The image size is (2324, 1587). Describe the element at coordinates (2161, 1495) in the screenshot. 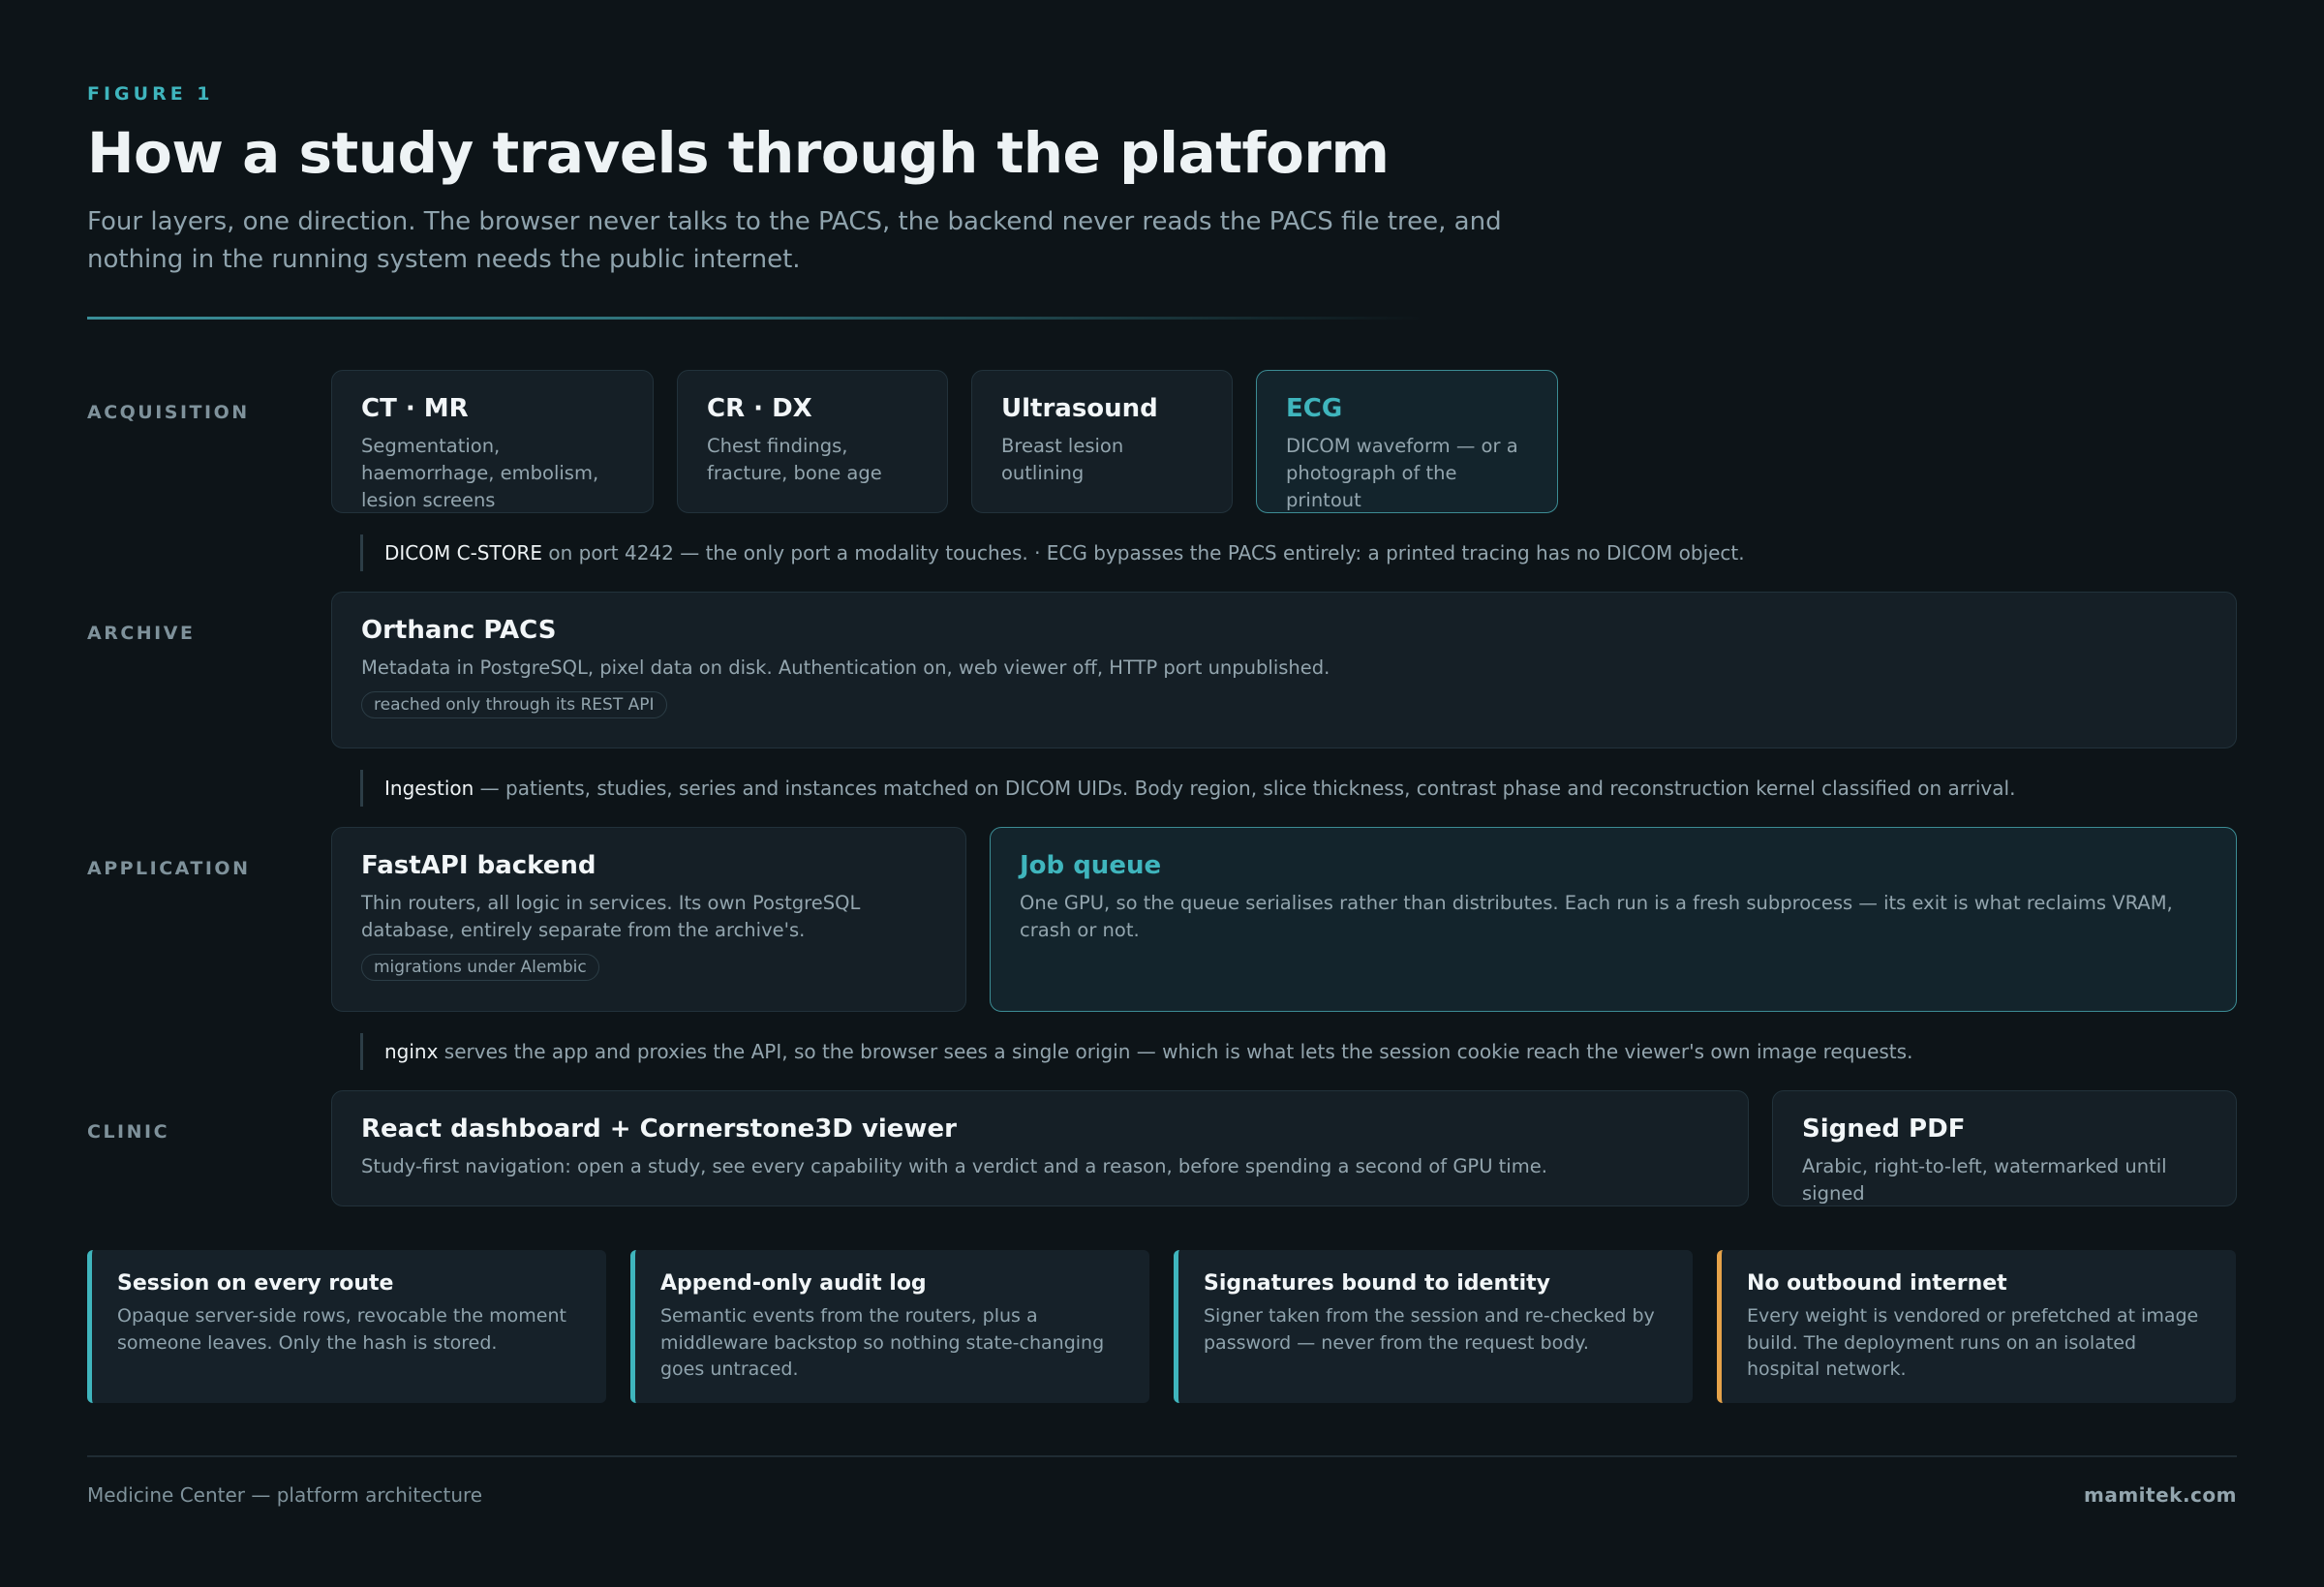

I see `footer-site: mamitek.com` at that location.